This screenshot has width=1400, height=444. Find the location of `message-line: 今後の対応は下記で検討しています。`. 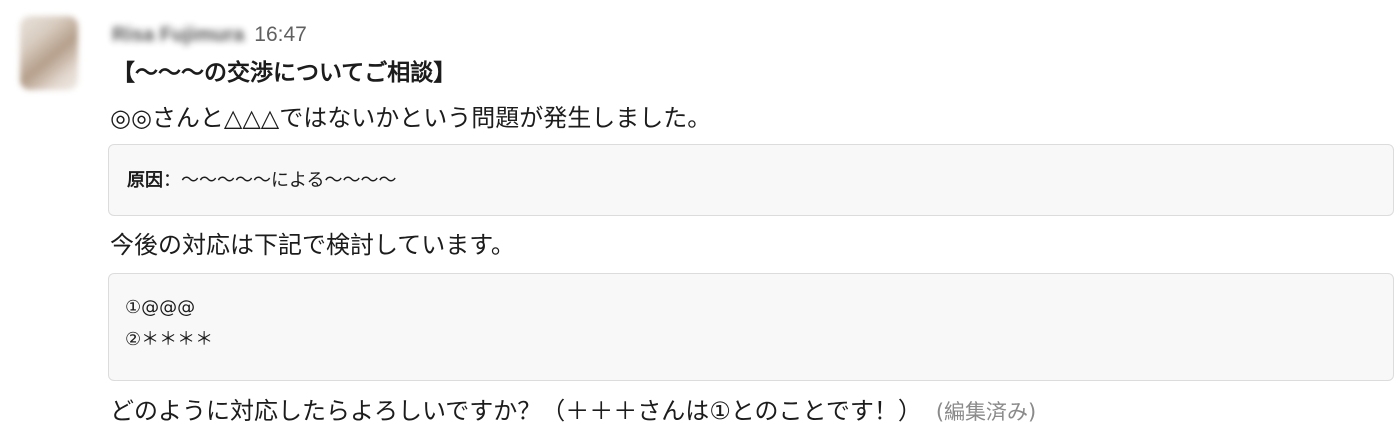

message-line: 今後の対応は下記で検討しています。 is located at coordinates (312, 245).